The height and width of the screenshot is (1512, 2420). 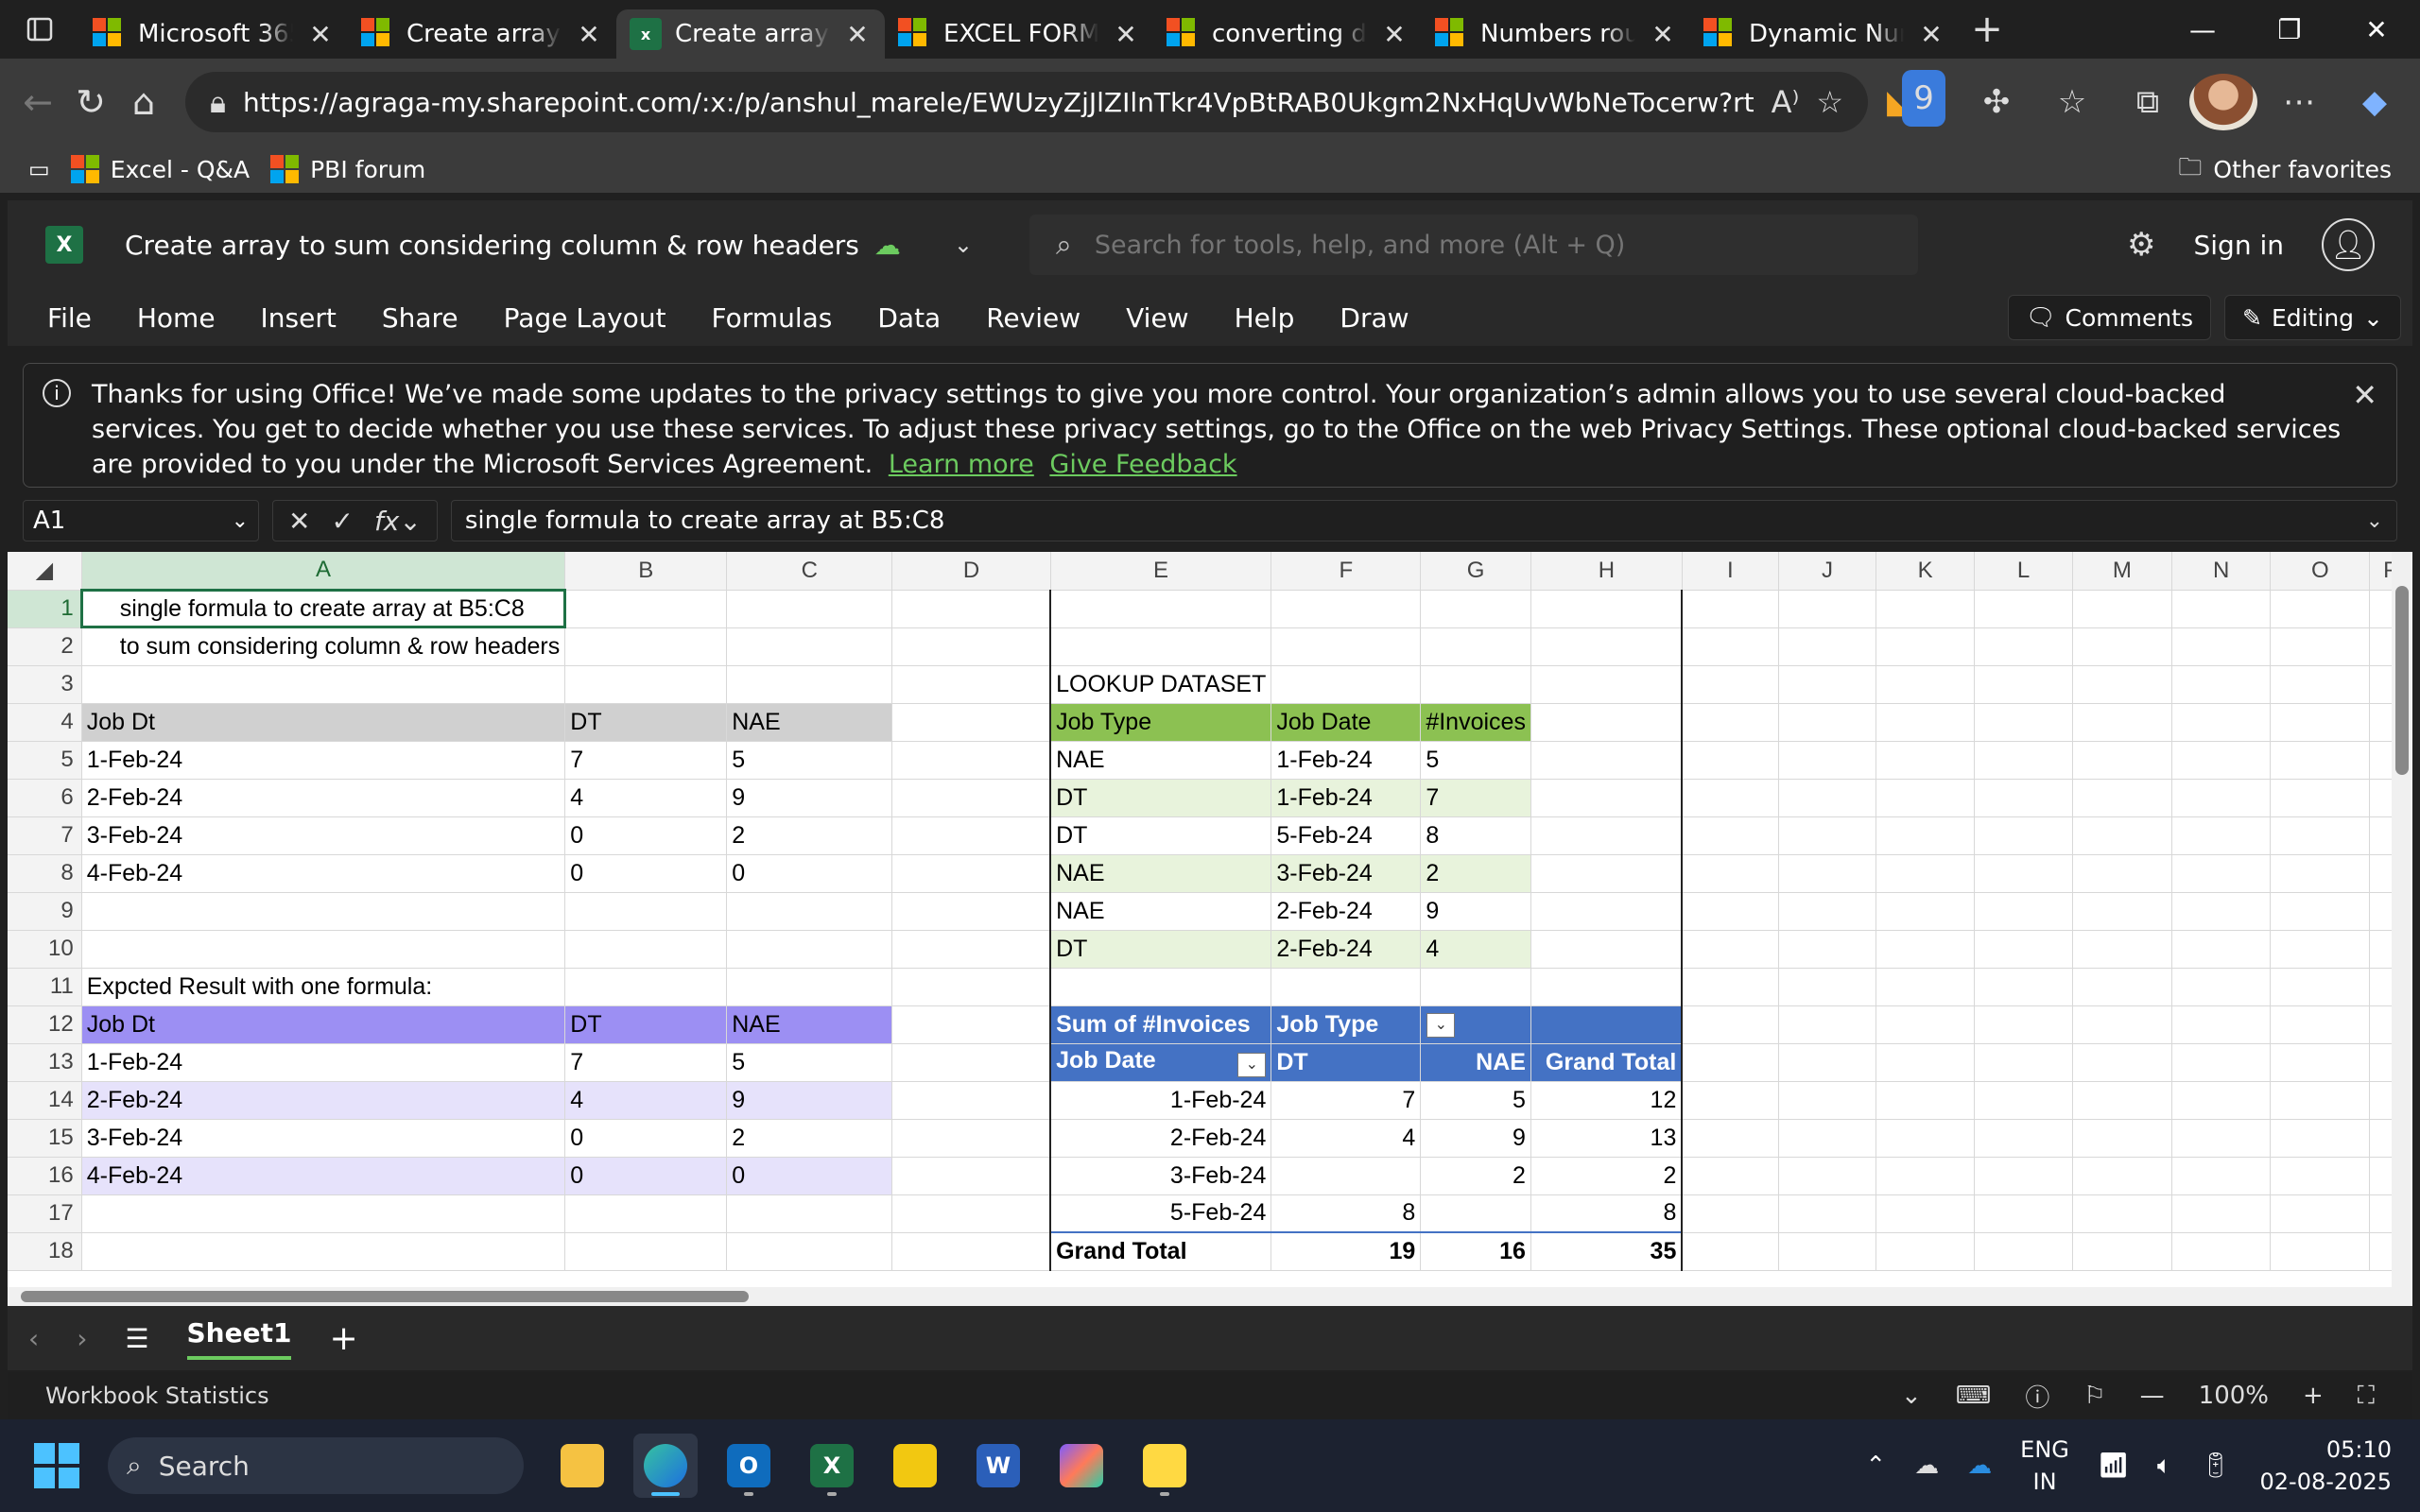 What do you see at coordinates (810, 911) in the screenshot?
I see `cell-c9` at bounding box center [810, 911].